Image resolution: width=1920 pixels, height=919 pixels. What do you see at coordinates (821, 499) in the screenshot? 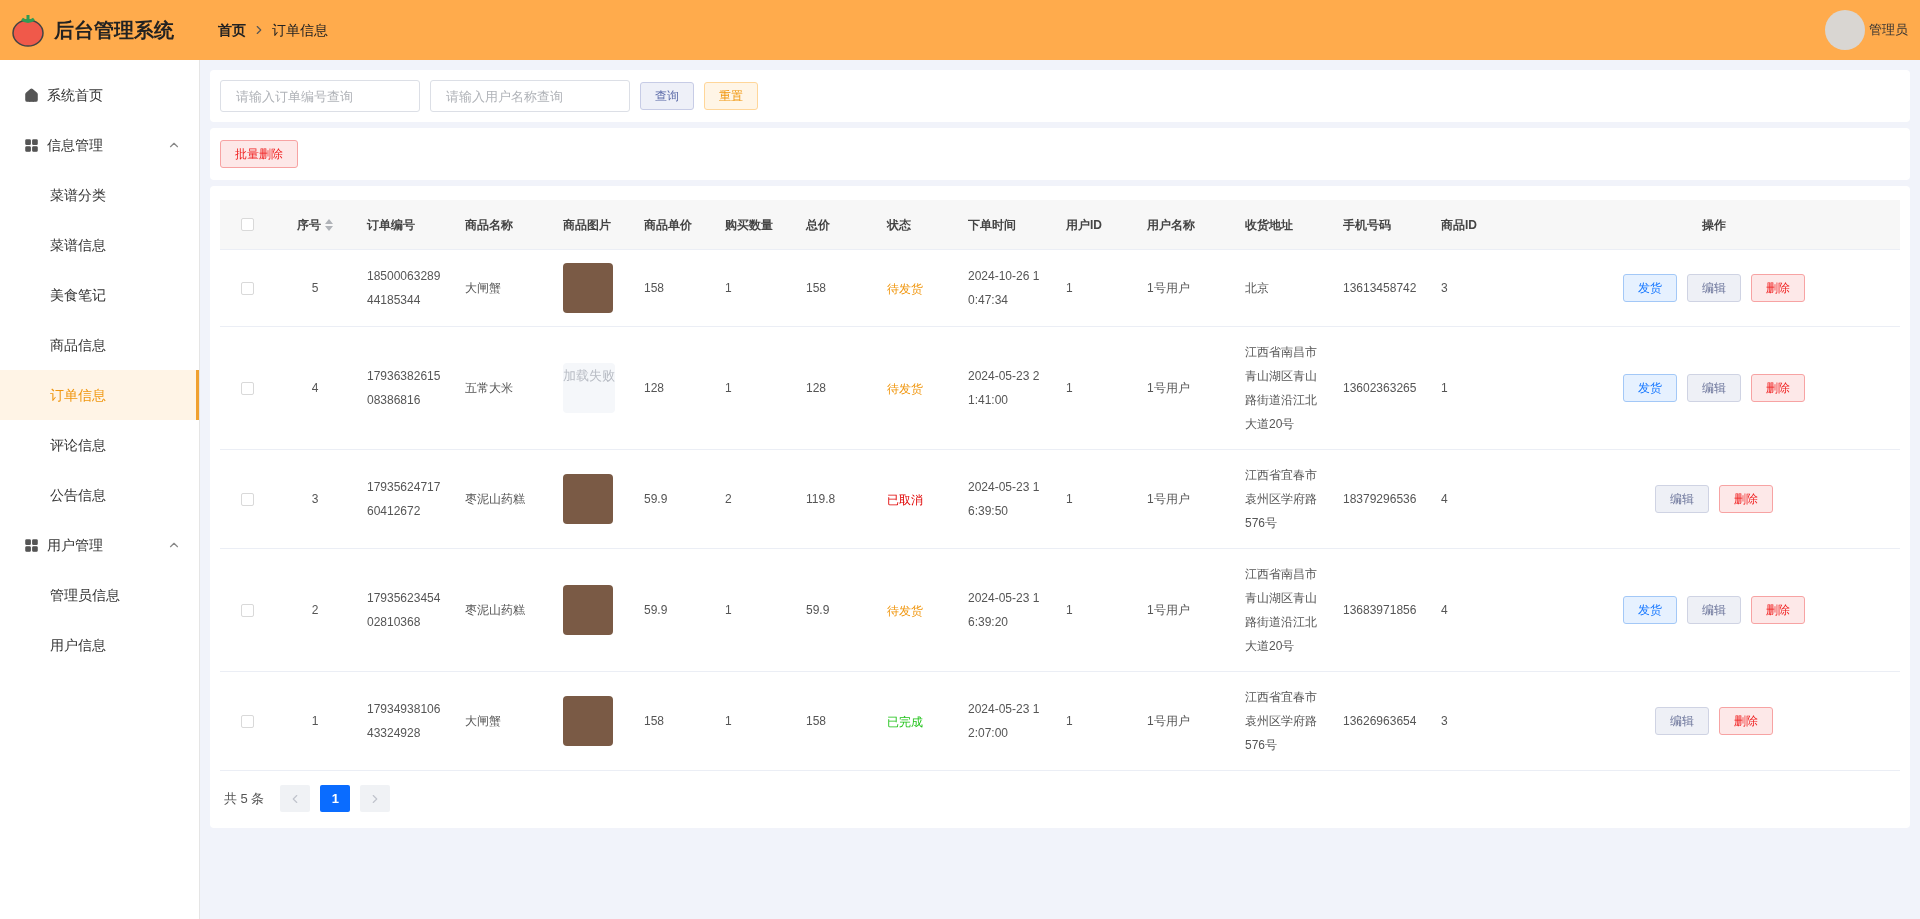
I see `table-cell: 119.8` at bounding box center [821, 499].